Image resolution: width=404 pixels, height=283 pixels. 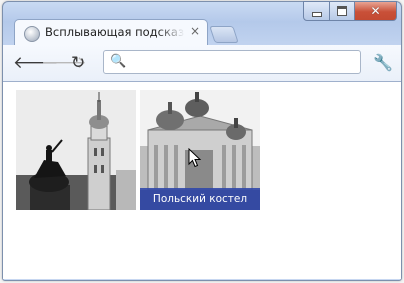 I want to click on toolbar: 🡐 🡒 ↻ 🔍 🔧, so click(x=202, y=63).